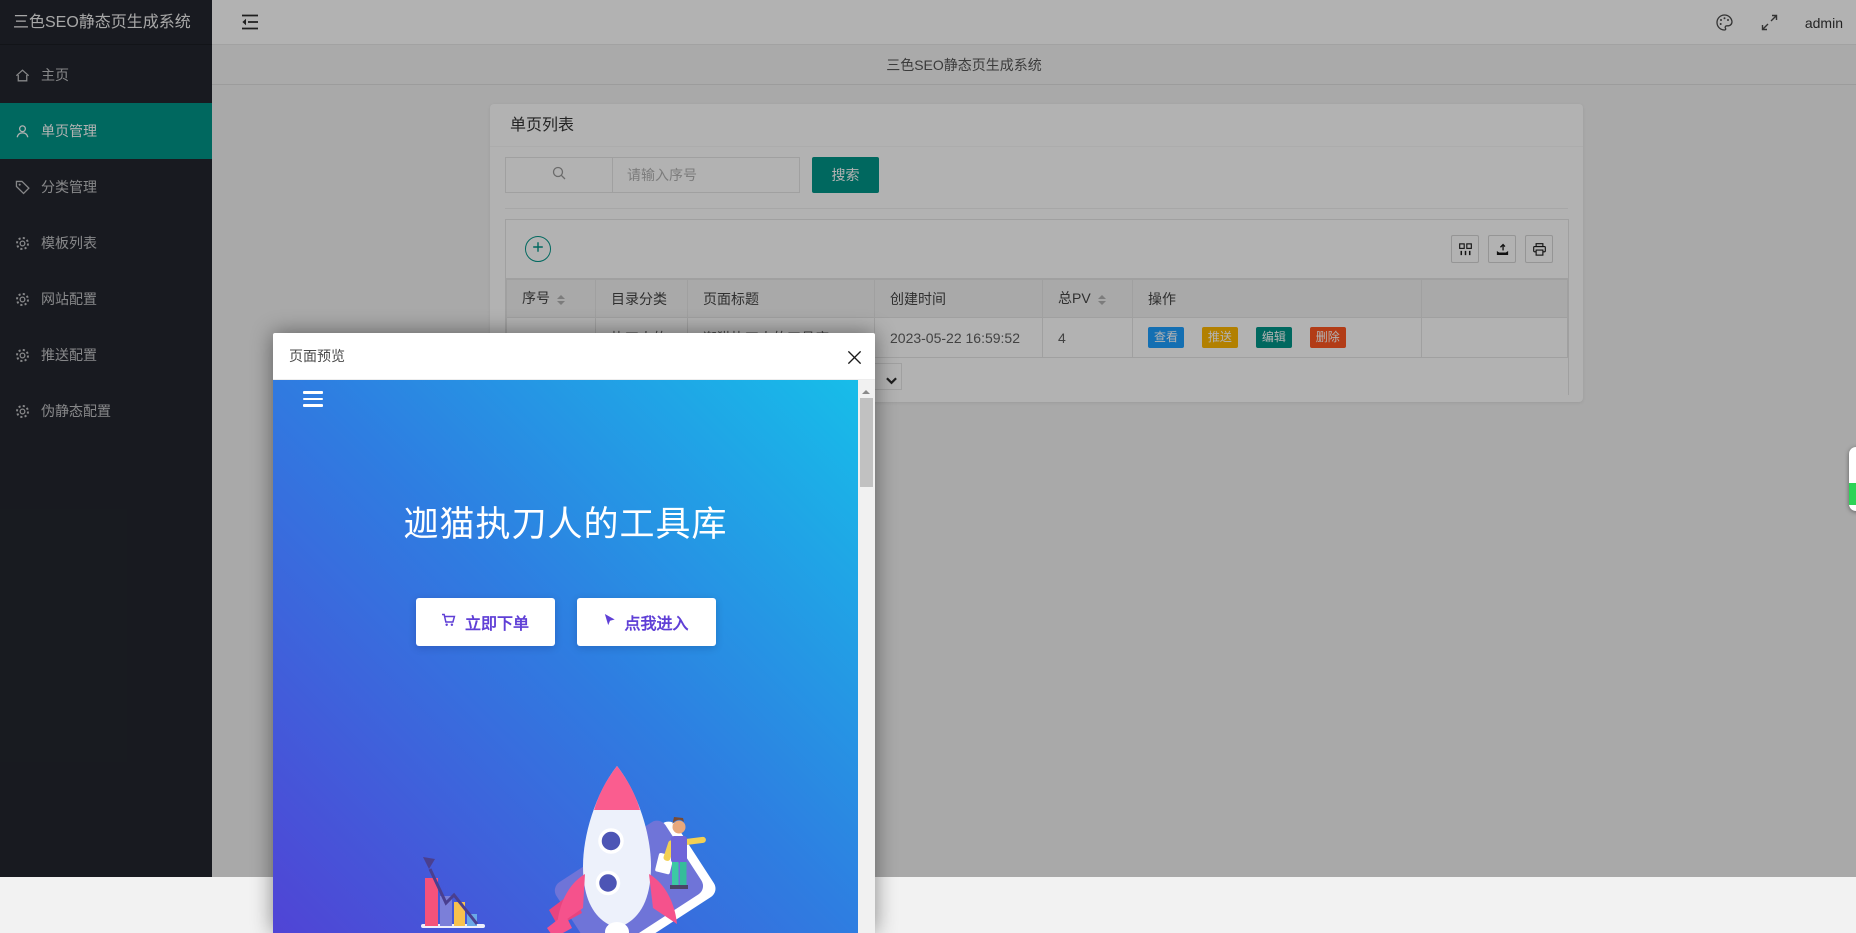  I want to click on modal-header: 页面预览, so click(574, 356).